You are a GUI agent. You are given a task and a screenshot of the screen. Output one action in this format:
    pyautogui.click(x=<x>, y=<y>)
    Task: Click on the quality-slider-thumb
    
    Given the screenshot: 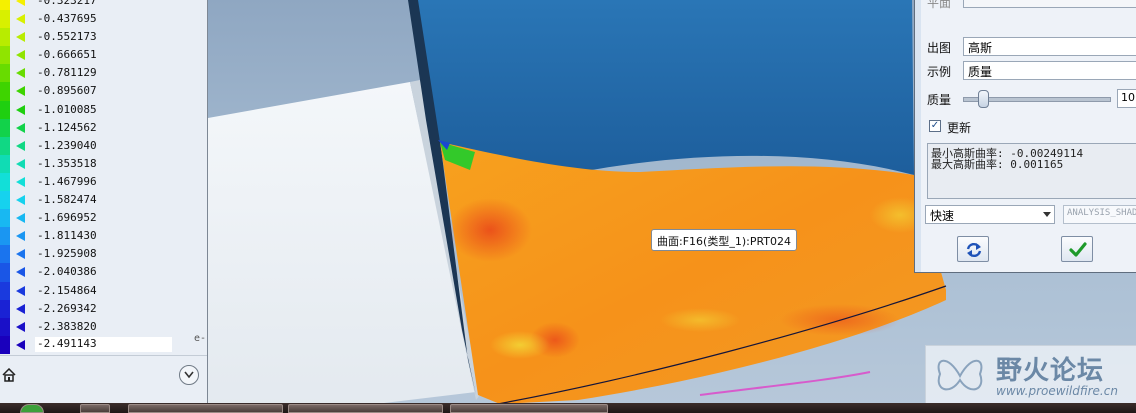 What is the action you would take?
    pyautogui.click(x=983, y=99)
    